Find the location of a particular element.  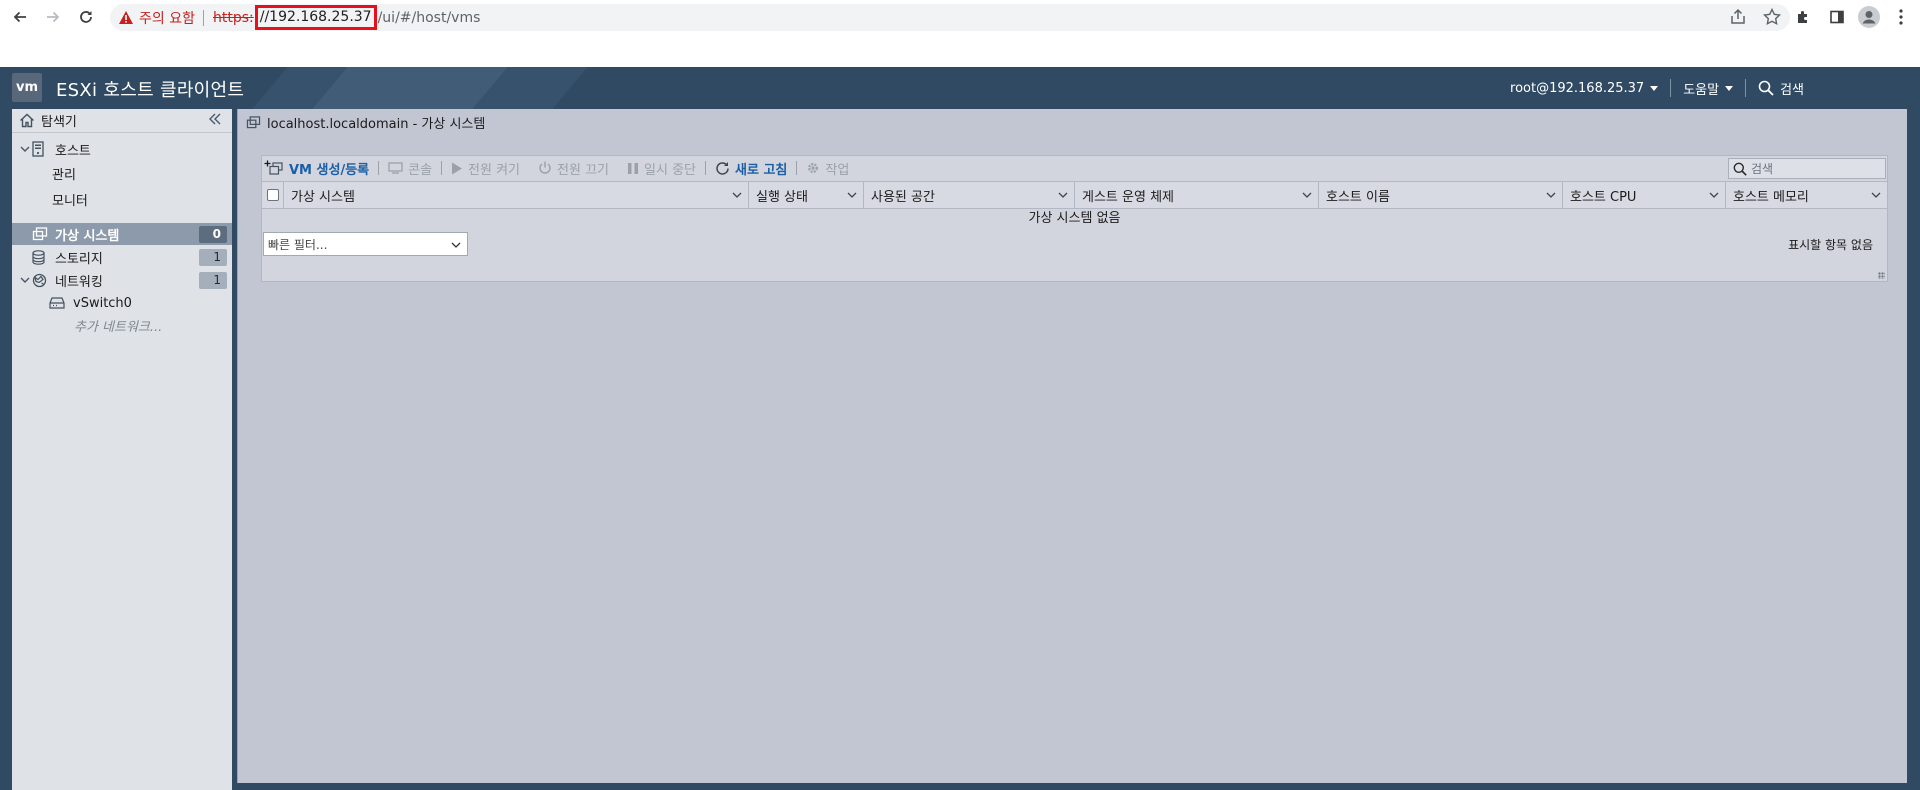

header-search: 검색 is located at coordinates (1833, 88).